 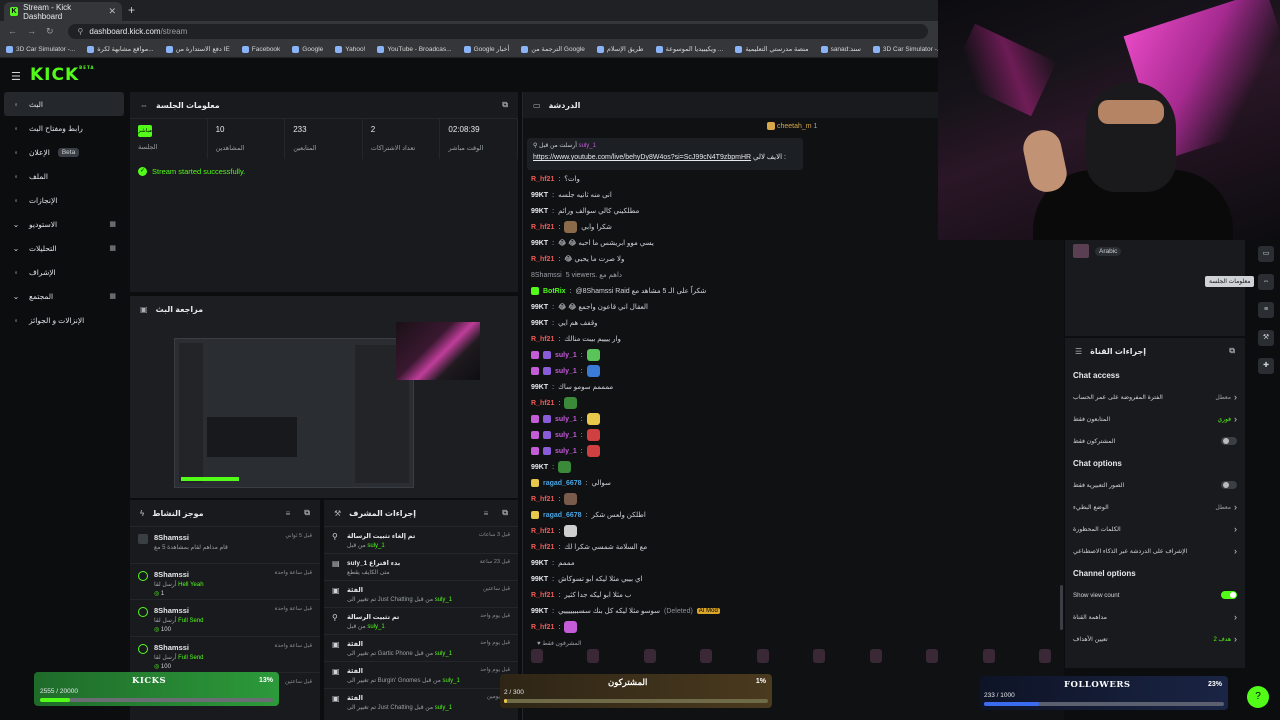 What do you see at coordinates (1266, 366) in the screenshot?
I see `share-widget-icon: ✚` at bounding box center [1266, 366].